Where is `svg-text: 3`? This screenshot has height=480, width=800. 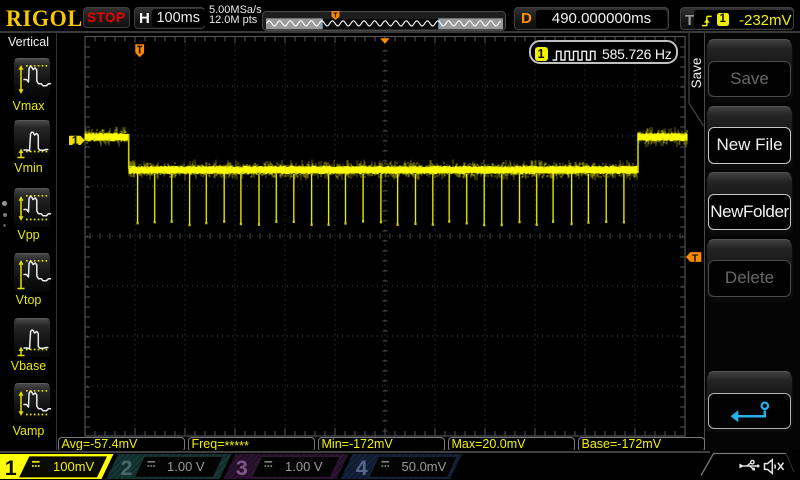
svg-text: 3 is located at coordinates (242, 468).